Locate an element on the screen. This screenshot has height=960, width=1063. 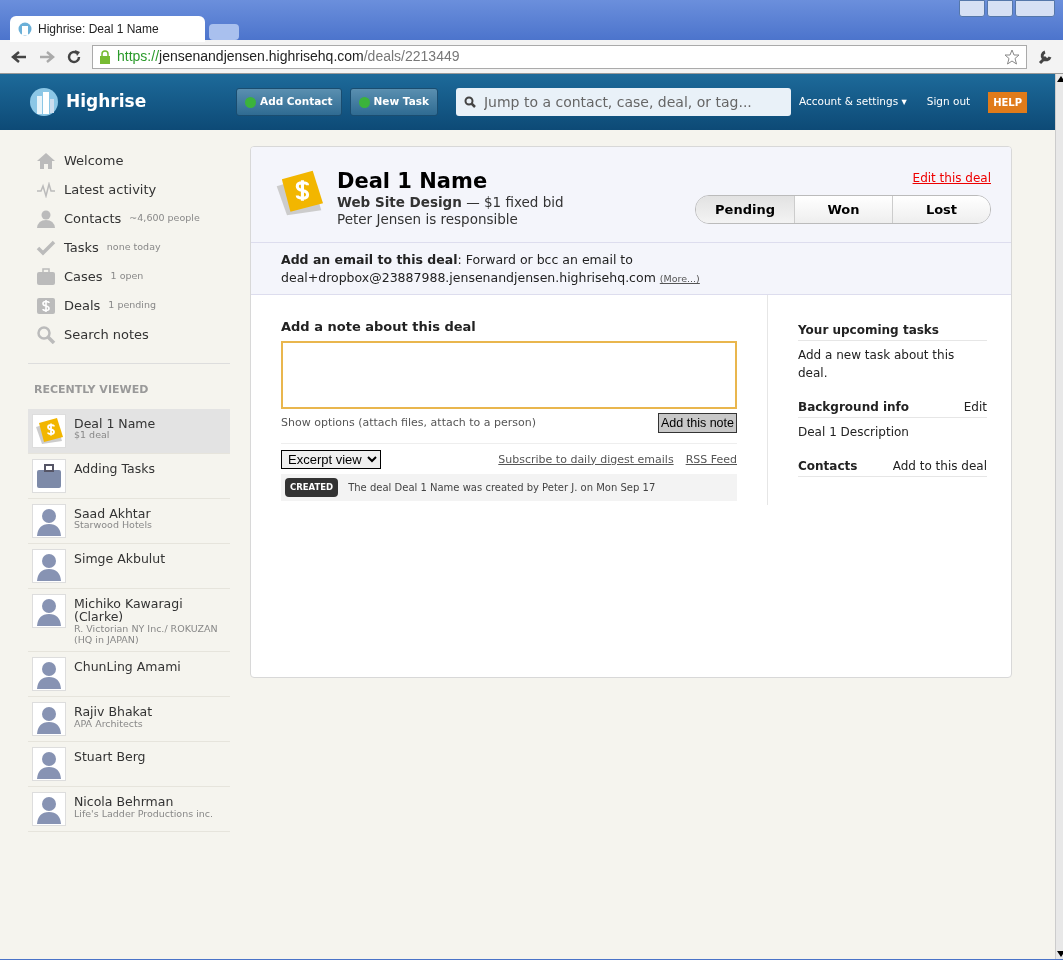
dropbox-email-link: deal+dropbox@23887988.jensenandjensen.highrisehq.com is located at coordinates (468, 278).